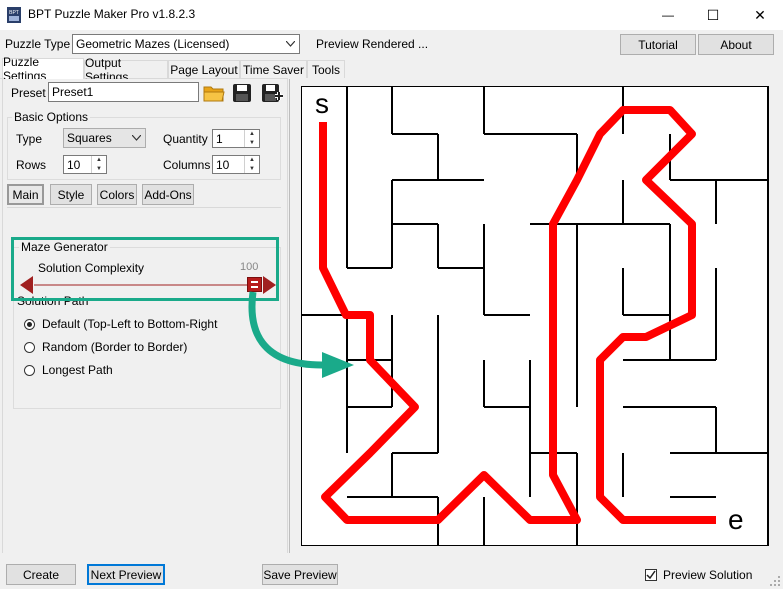 This screenshot has height=589, width=783. I want to click on maze-start-label: s, so click(322, 103).